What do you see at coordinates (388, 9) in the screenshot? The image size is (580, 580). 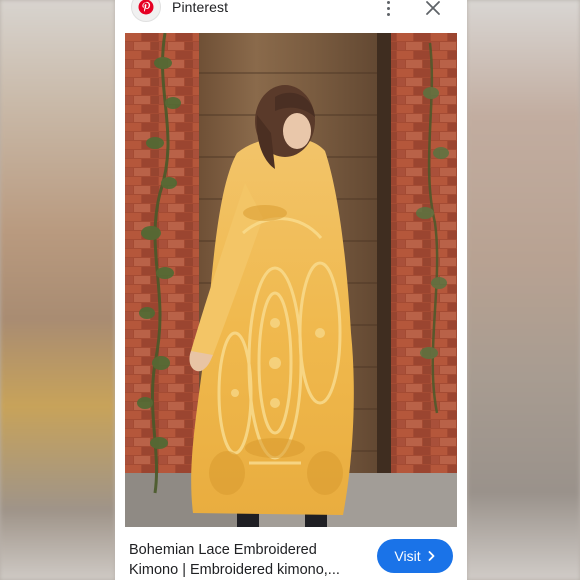 I see `more-vert-icon` at bounding box center [388, 9].